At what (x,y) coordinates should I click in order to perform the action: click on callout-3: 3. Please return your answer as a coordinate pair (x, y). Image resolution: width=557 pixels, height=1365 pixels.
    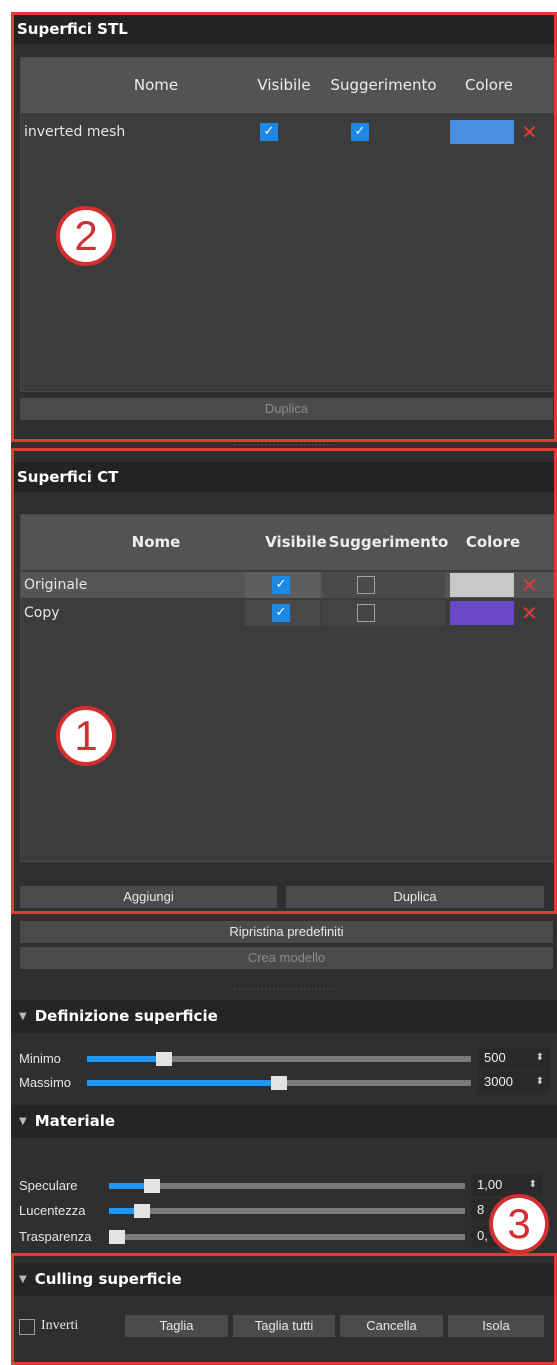
    Looking at the image, I should click on (519, 1224).